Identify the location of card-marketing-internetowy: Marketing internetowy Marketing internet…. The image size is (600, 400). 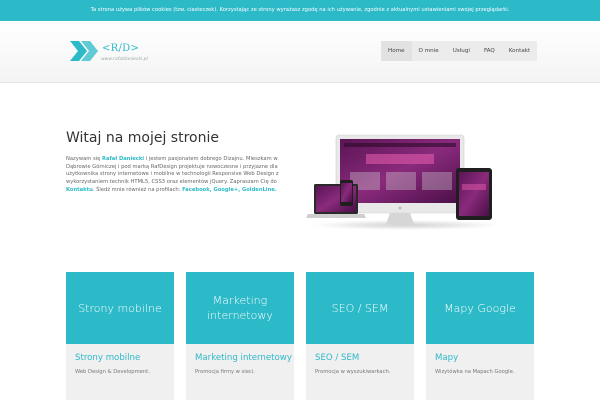
(240, 336).